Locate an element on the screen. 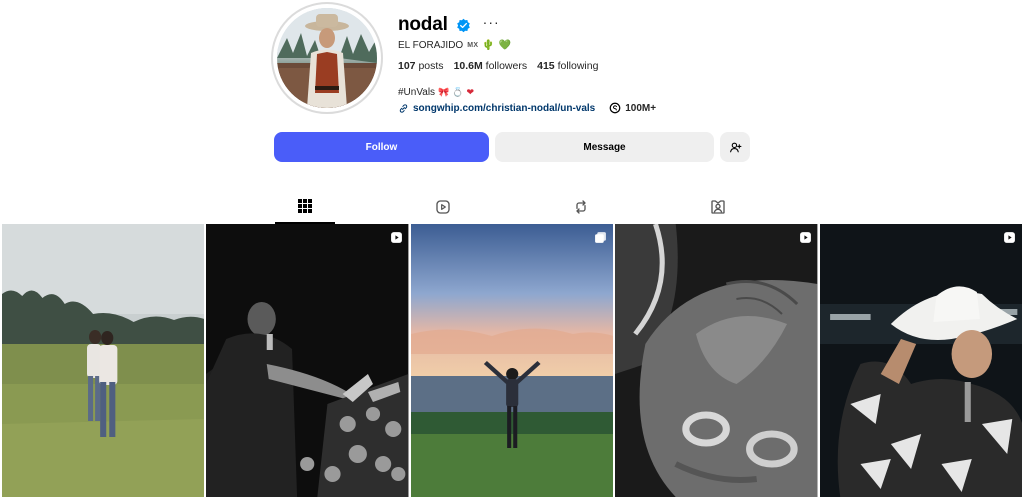  grid-icon is located at coordinates (305, 206).